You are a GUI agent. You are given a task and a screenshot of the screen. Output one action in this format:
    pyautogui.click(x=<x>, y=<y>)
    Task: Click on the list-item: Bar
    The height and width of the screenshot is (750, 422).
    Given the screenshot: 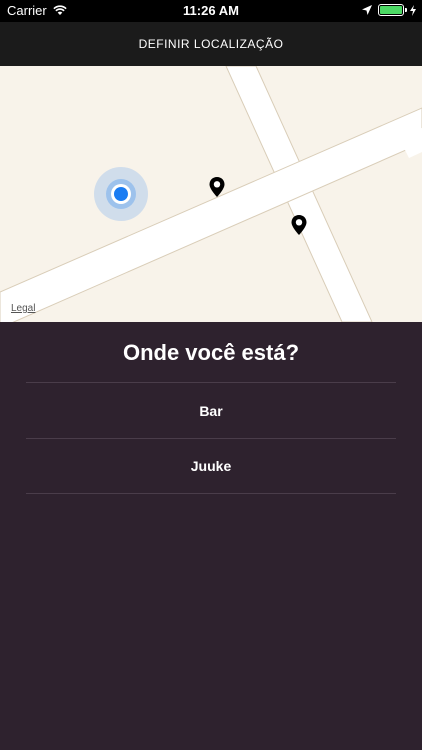 What is the action you would take?
    pyautogui.click(x=211, y=410)
    